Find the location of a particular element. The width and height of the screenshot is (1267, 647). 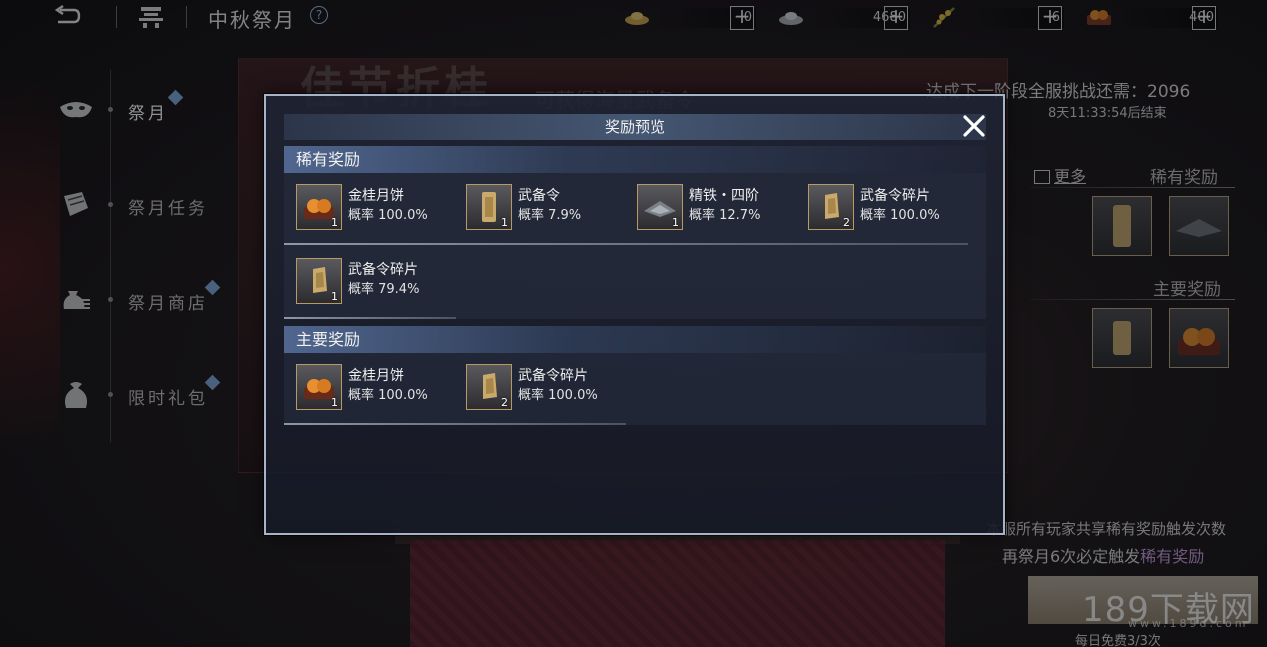

reward-item: 1 精铁・四阶 概率 12.7% is located at coordinates (710, 204).